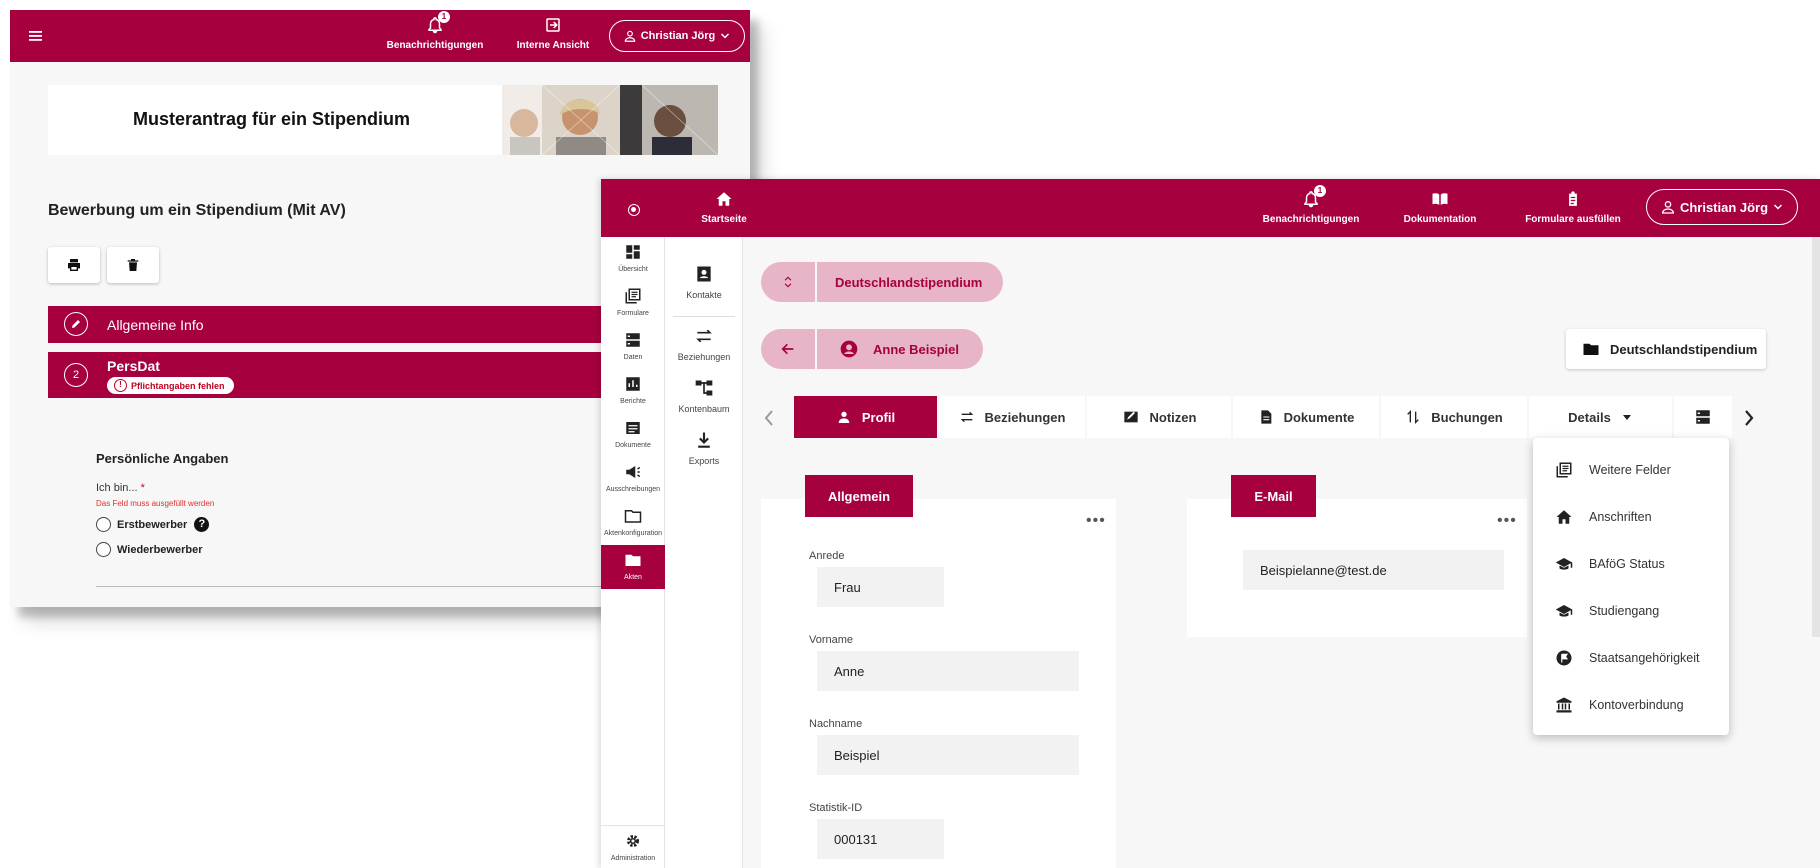 This screenshot has height=868, width=1820. I want to click on menu-item-degree-program: Studiengang, so click(1631, 611).